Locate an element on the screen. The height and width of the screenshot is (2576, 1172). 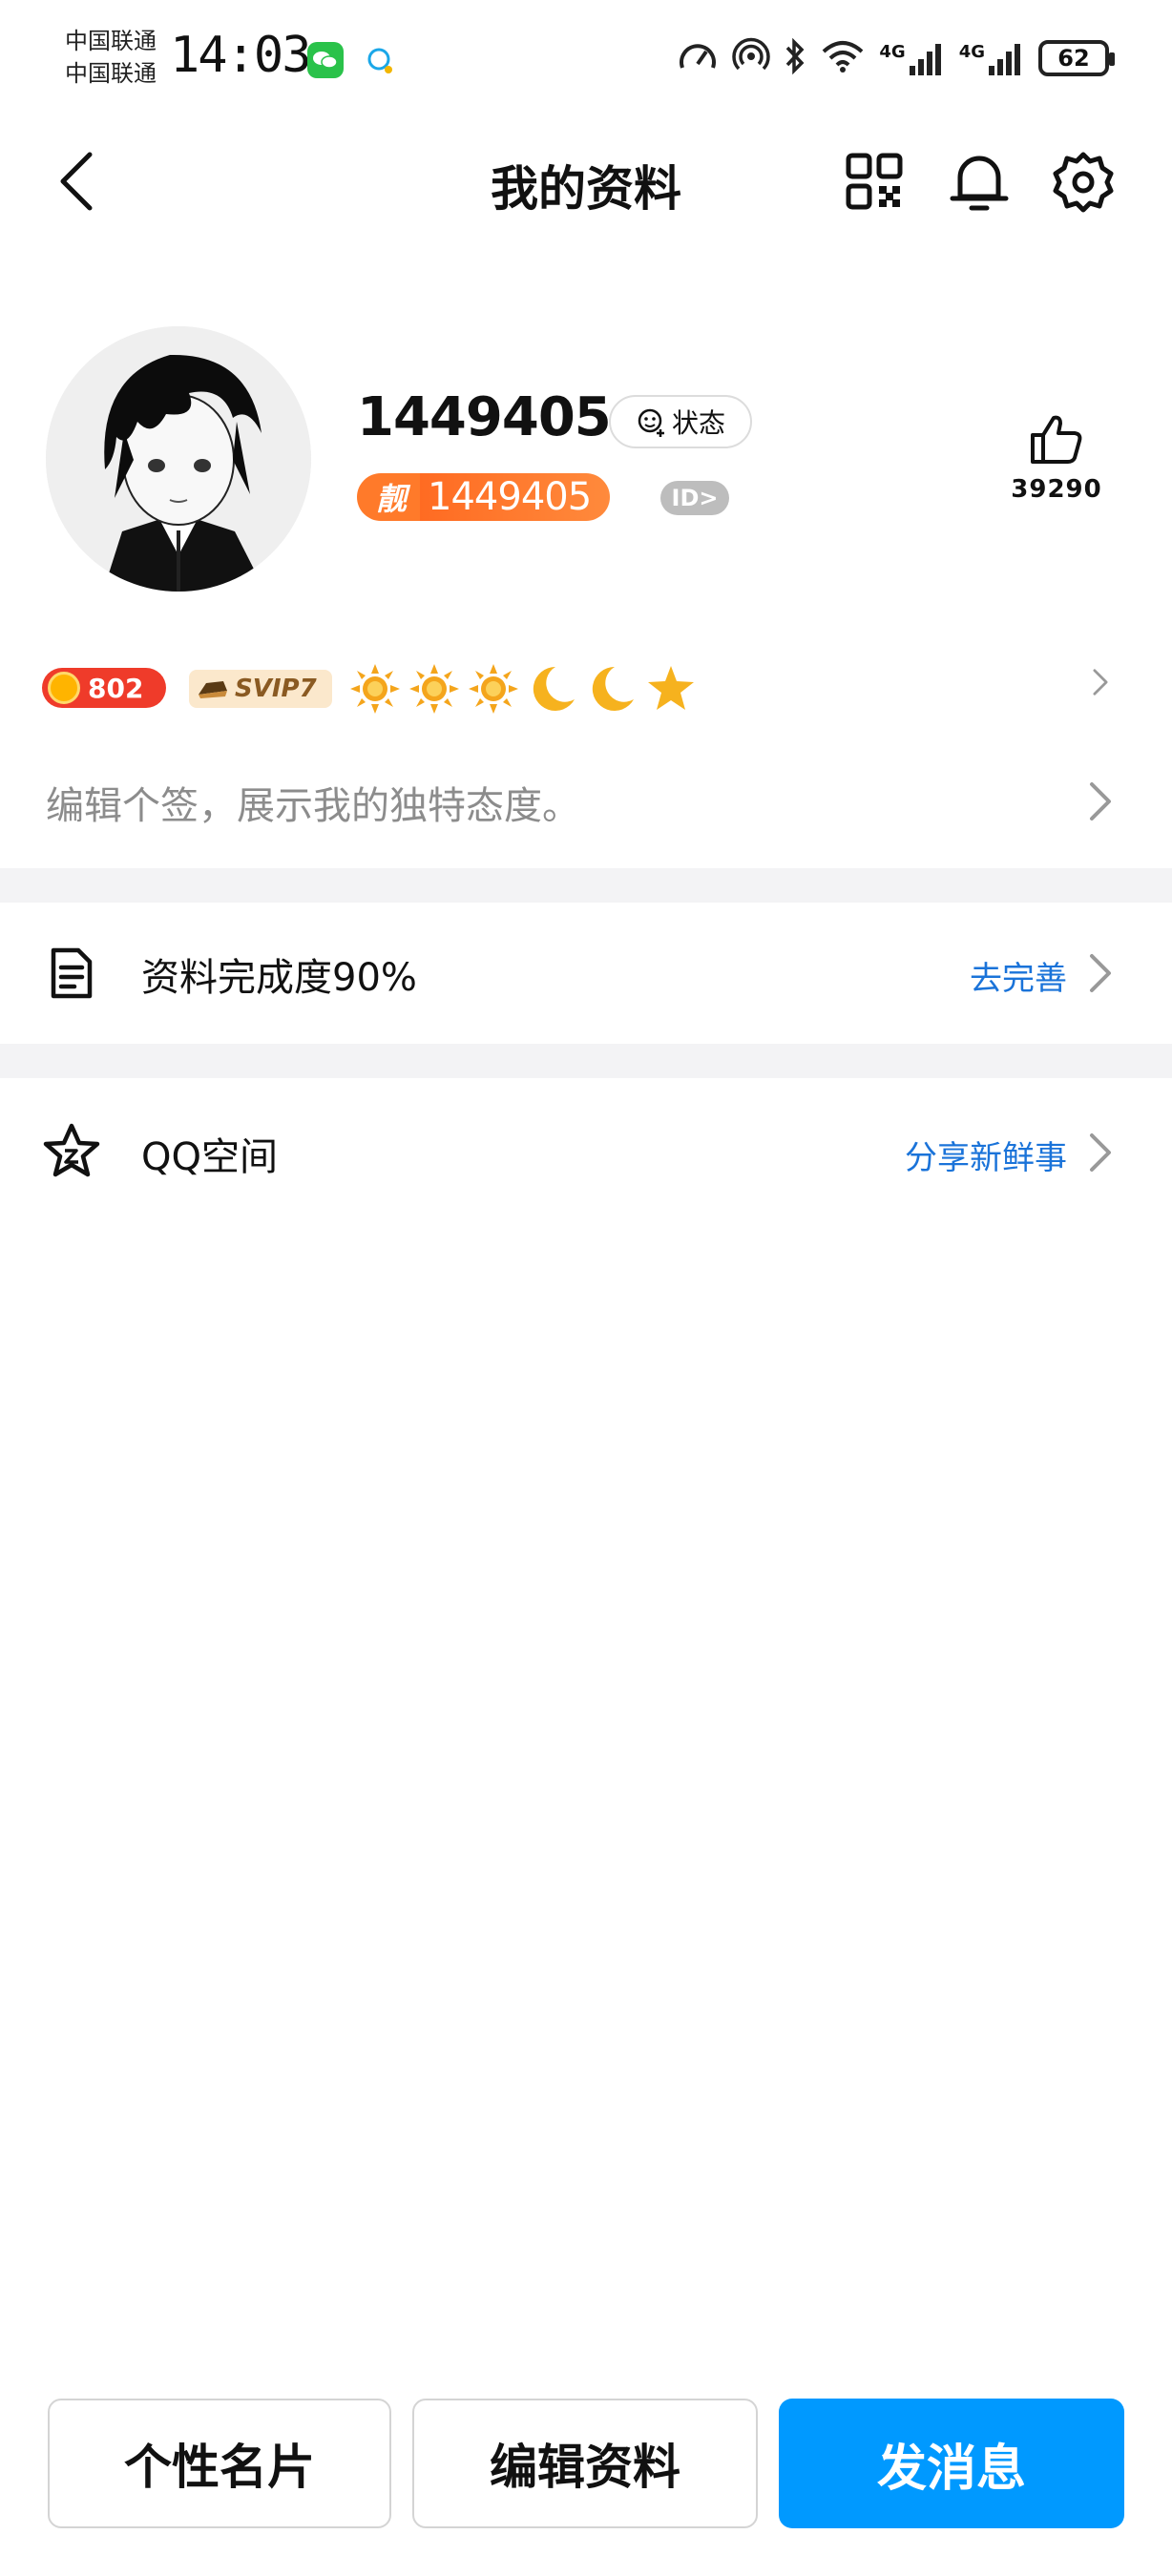
nickname: 1449405 is located at coordinates (485, 417).